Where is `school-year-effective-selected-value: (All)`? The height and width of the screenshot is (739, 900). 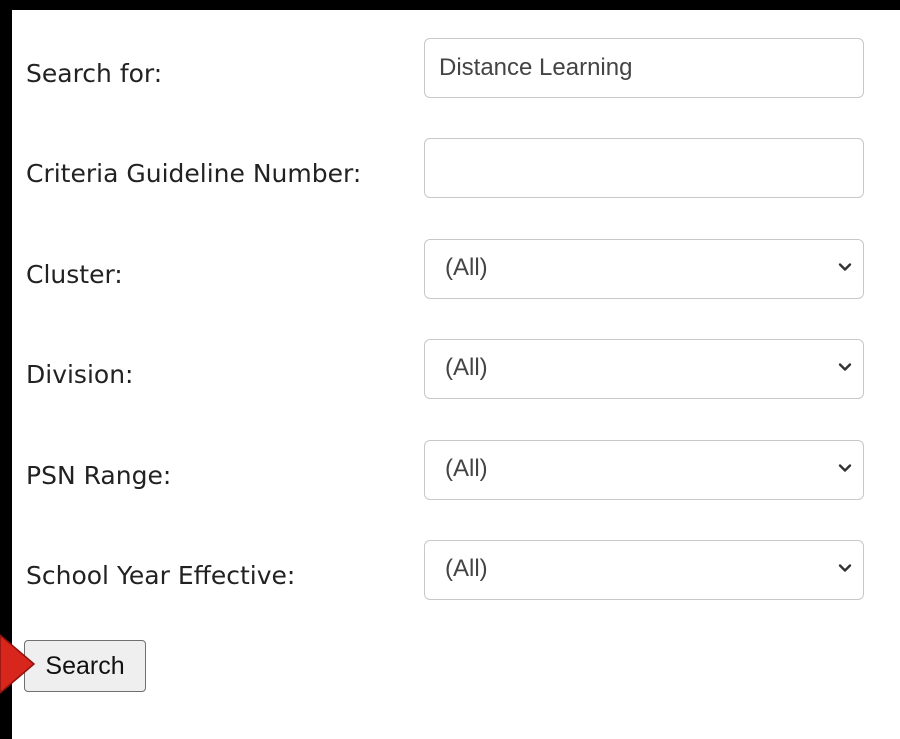
school-year-effective-selected-value: (All) is located at coordinates (466, 568).